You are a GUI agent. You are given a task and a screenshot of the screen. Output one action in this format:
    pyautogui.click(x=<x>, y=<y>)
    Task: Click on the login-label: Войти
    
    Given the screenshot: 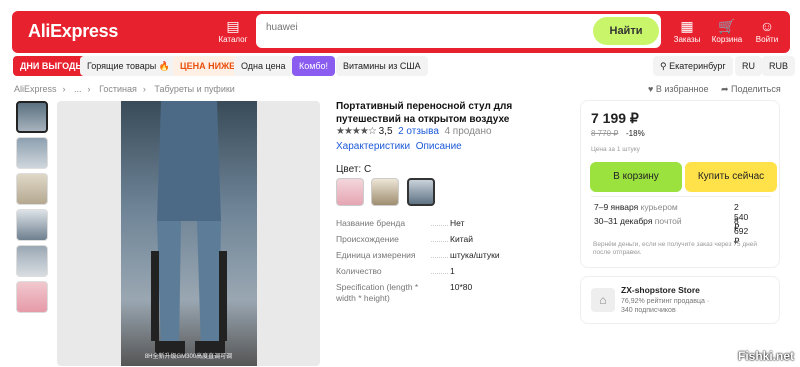 What is the action you would take?
    pyautogui.click(x=767, y=39)
    